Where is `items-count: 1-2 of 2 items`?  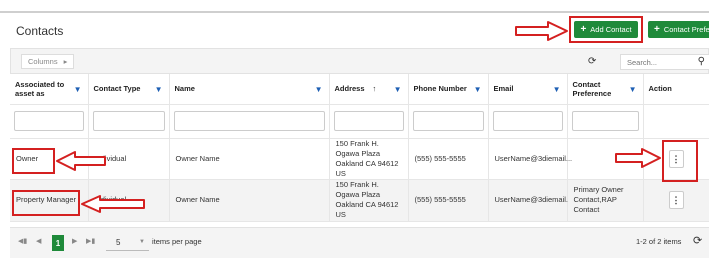
items-count: 1-2 of 2 items is located at coordinates (659, 241).